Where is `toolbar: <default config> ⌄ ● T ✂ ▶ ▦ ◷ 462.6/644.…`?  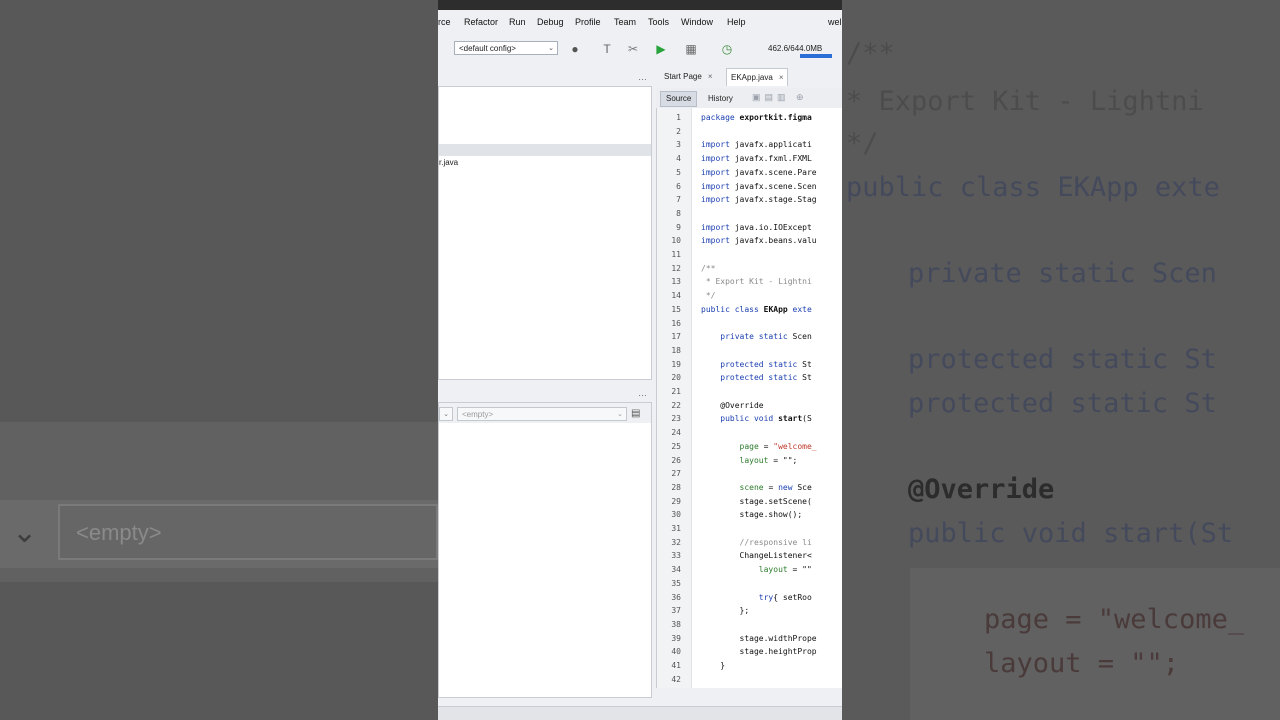 toolbar: <default config> ⌄ ● T ✂ ▶ ▦ ◷ 462.6/644.… is located at coordinates (640, 49).